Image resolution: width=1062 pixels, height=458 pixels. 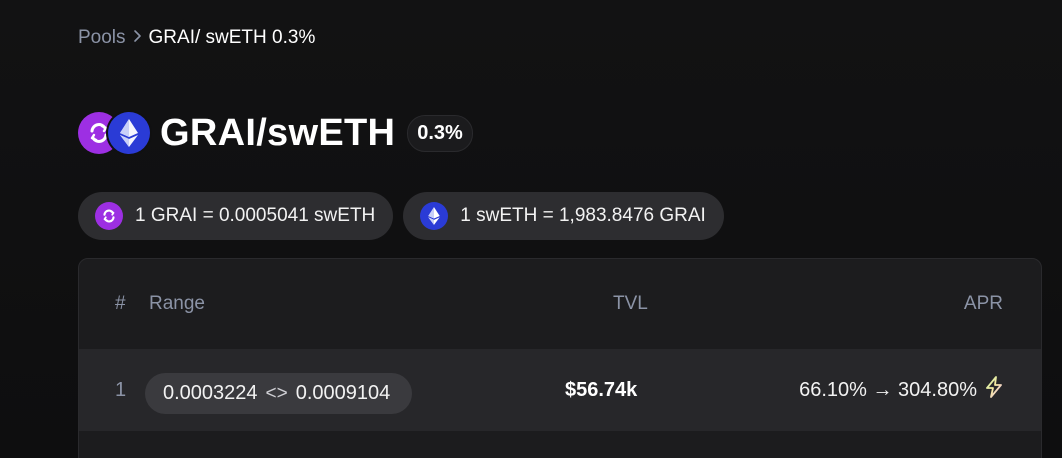 What do you see at coordinates (601, 389) in the screenshot?
I see `row-tvl: $56.74k` at bounding box center [601, 389].